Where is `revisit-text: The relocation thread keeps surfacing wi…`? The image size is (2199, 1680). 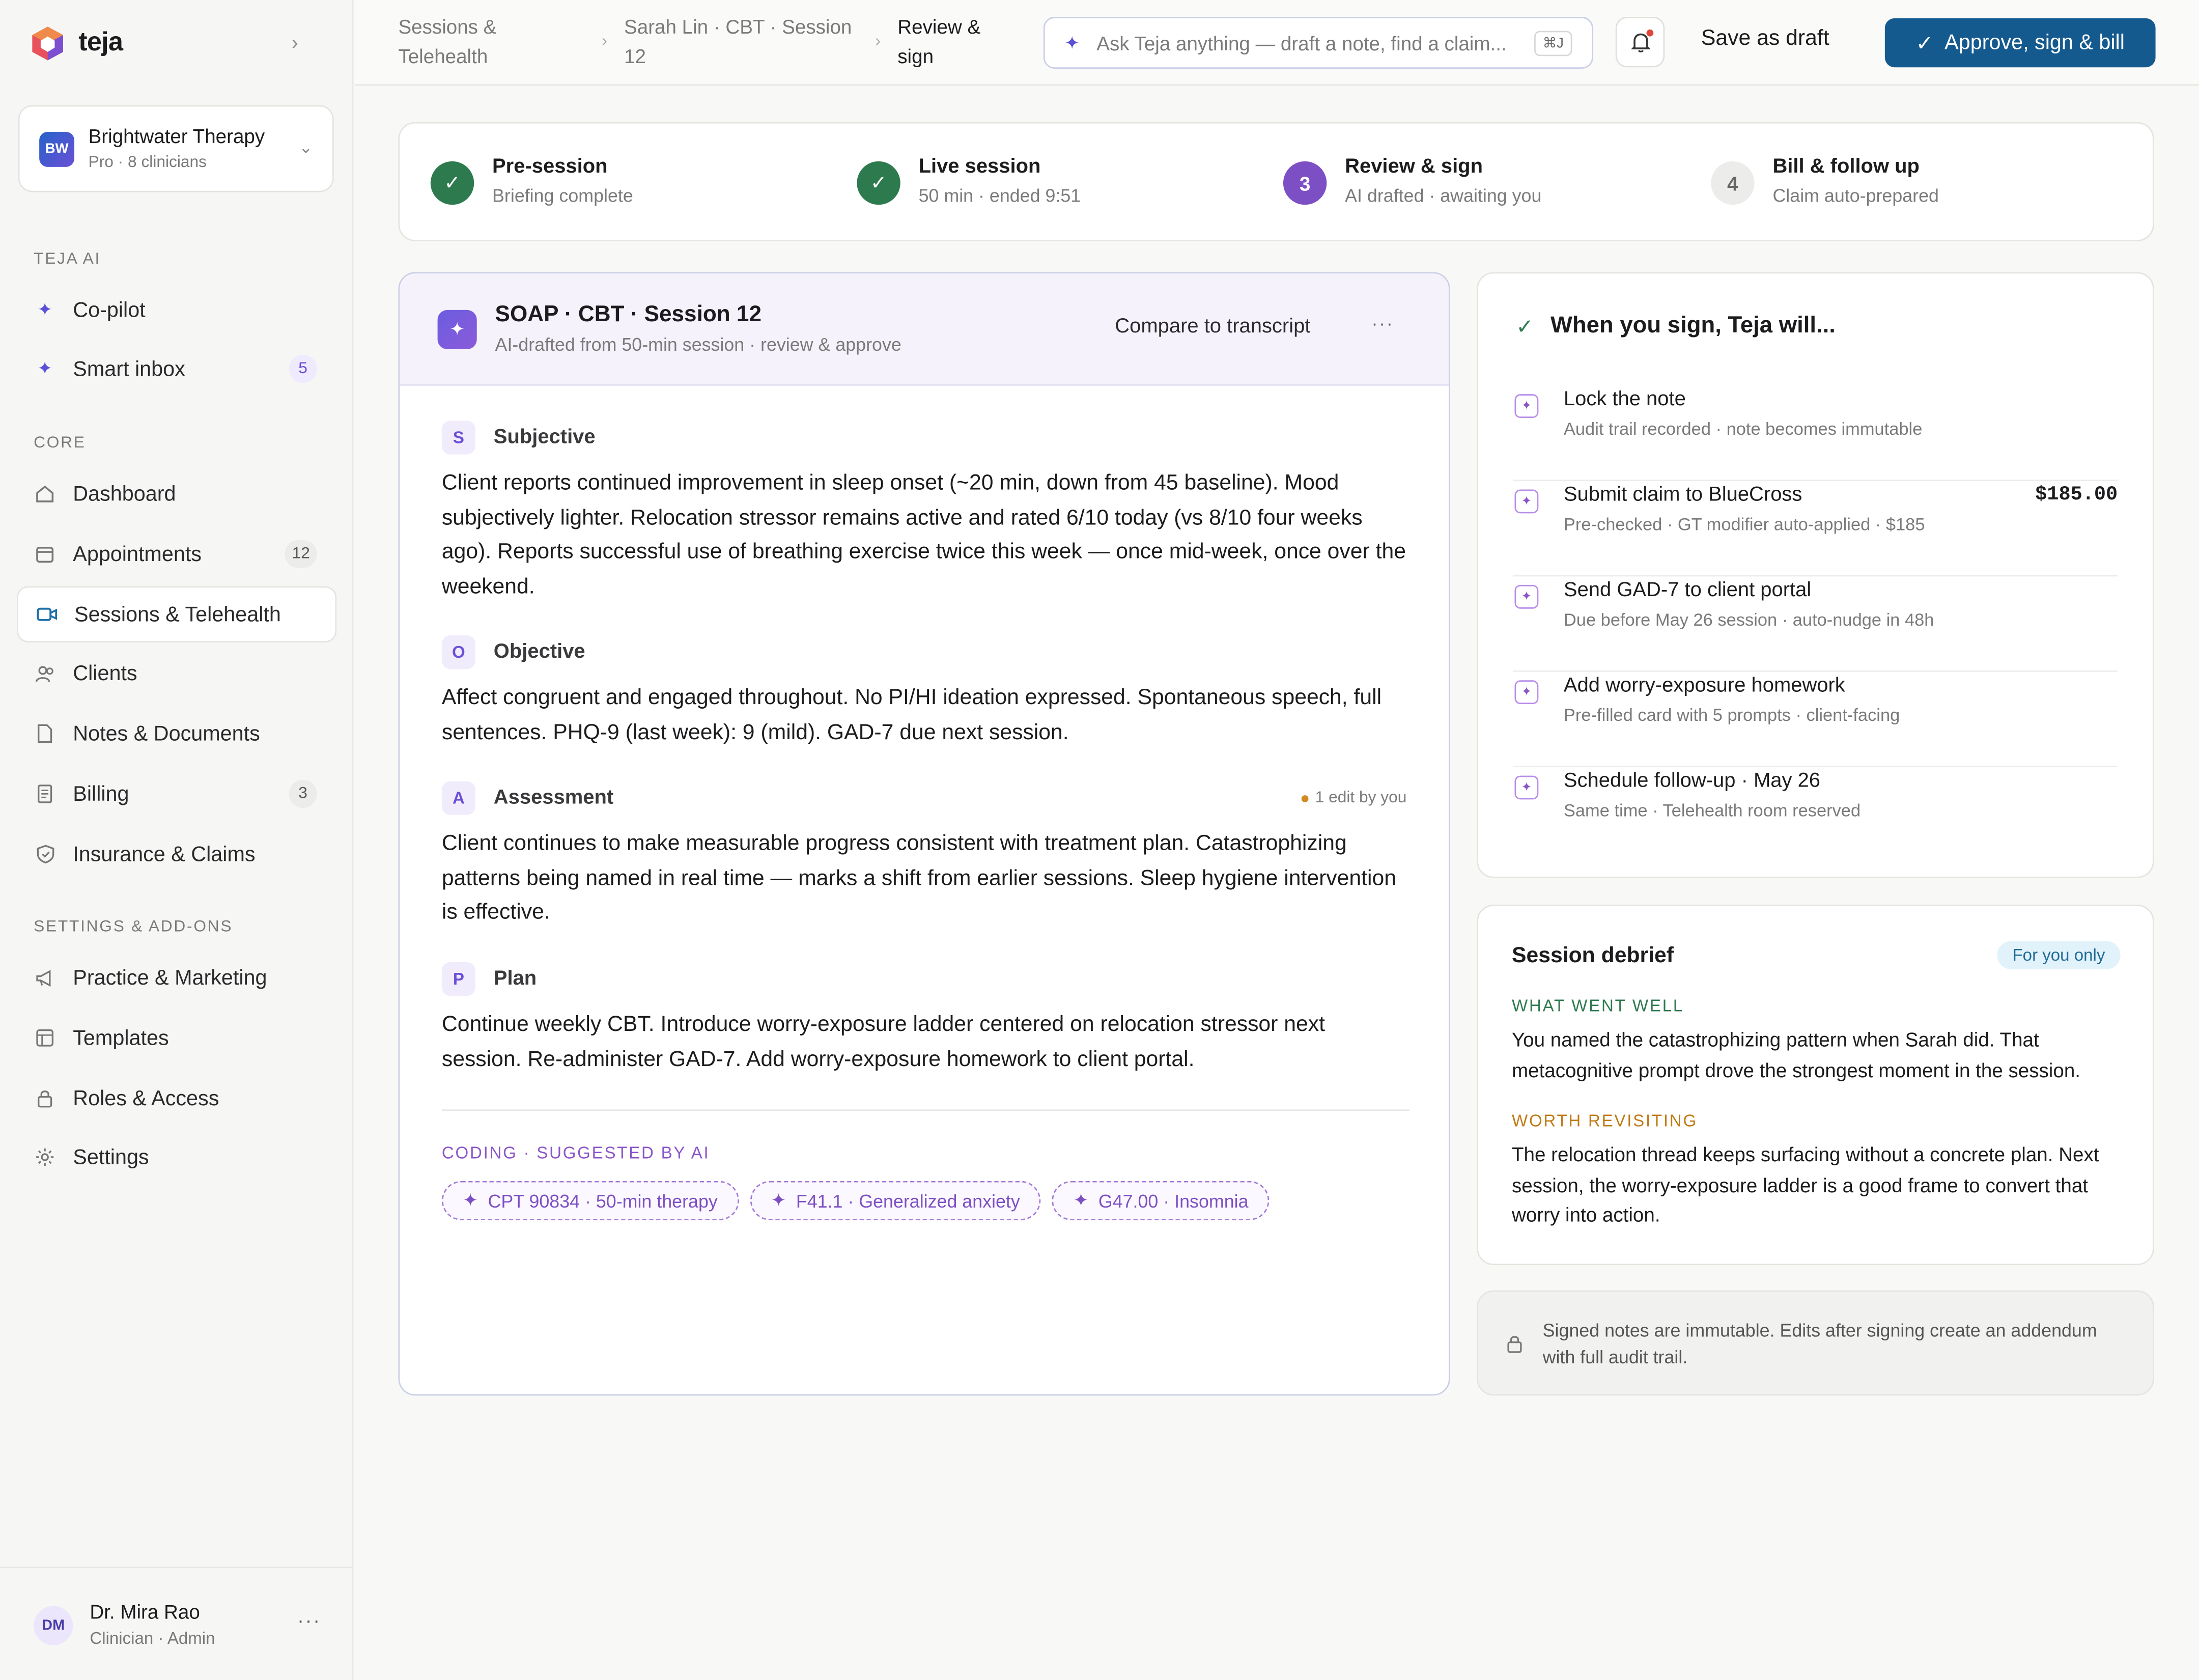 revisit-text: The relocation thread keeps surfacing wi… is located at coordinates (1805, 1184).